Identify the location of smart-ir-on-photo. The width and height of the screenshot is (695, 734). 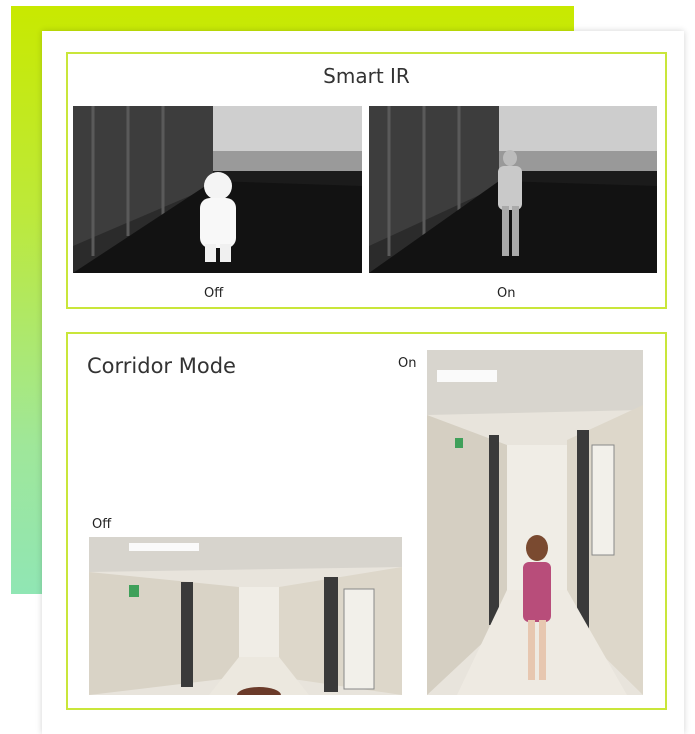
(513, 189).